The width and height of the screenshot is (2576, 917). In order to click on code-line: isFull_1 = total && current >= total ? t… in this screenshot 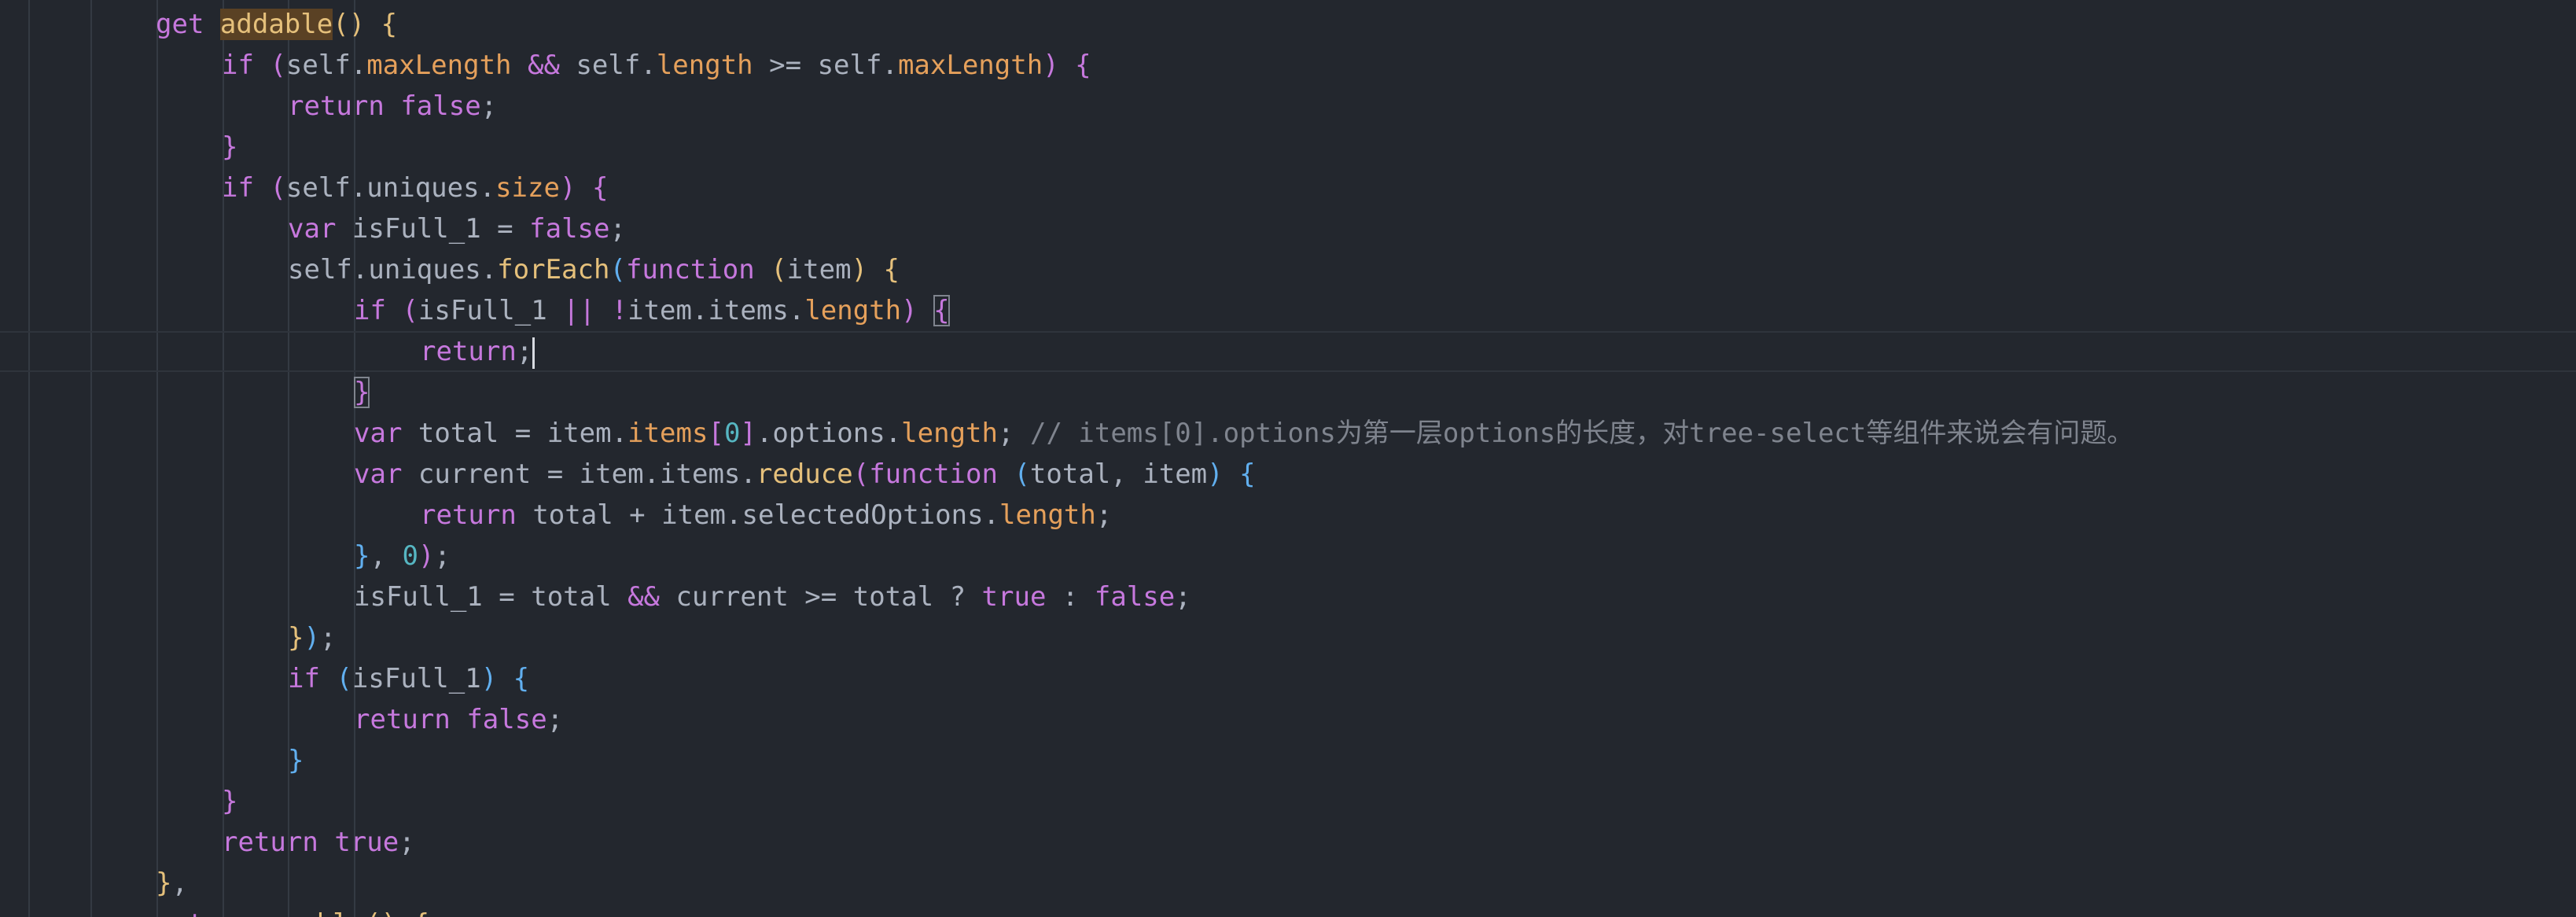, I will do `click(1288, 596)`.